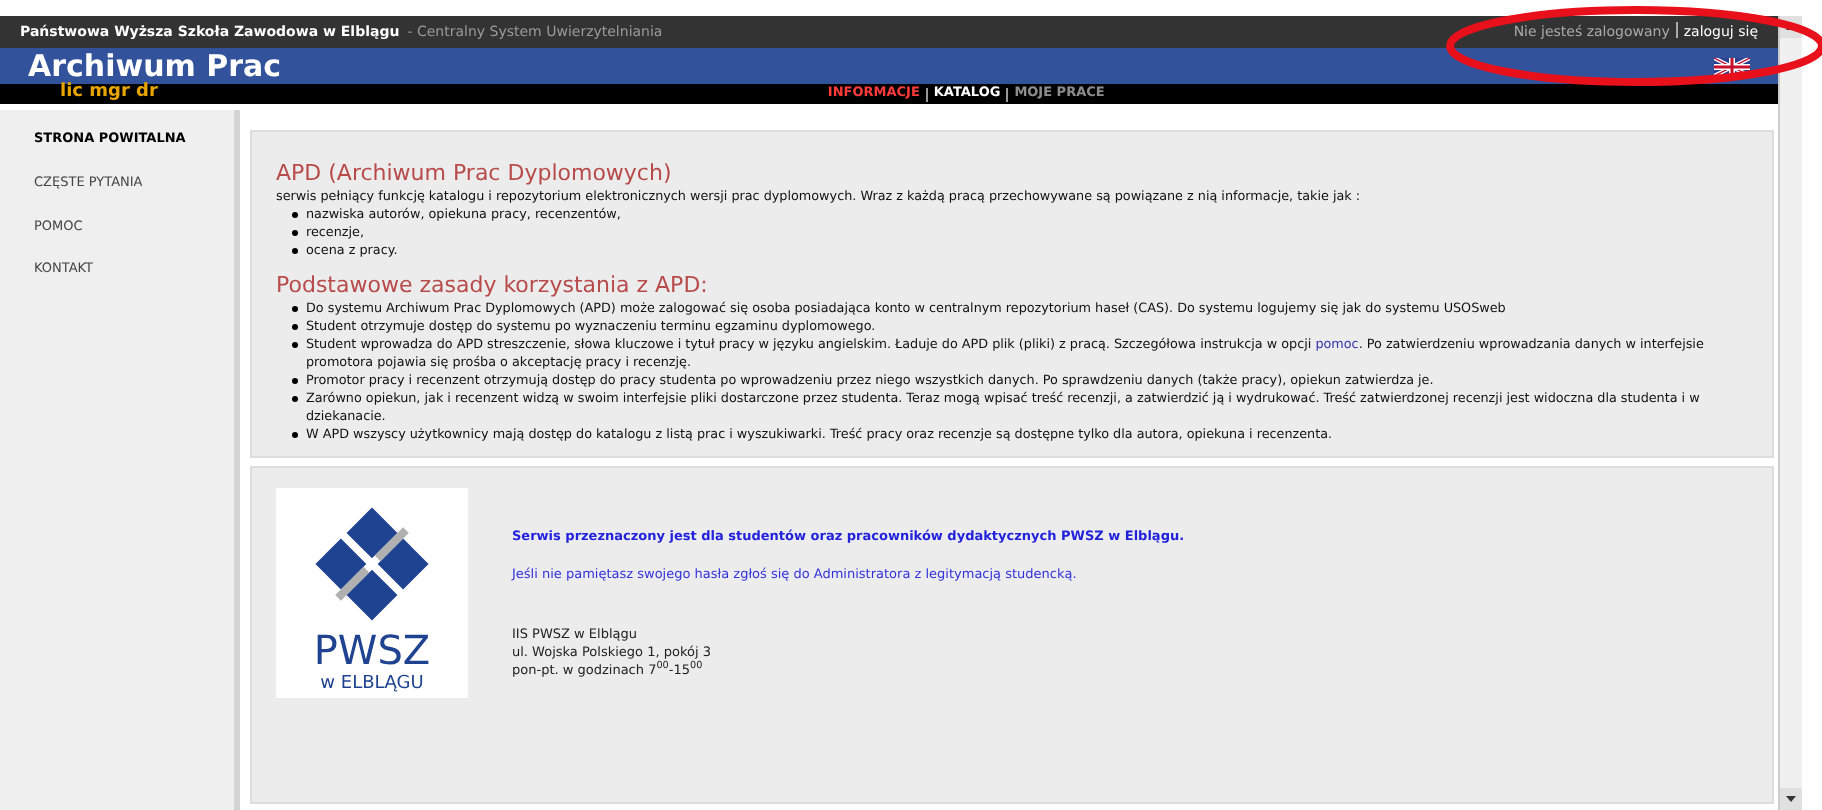  What do you see at coordinates (475, 173) in the screenshot?
I see `intro-heading: APD (Archiwum Prac Dyplomowych)` at bounding box center [475, 173].